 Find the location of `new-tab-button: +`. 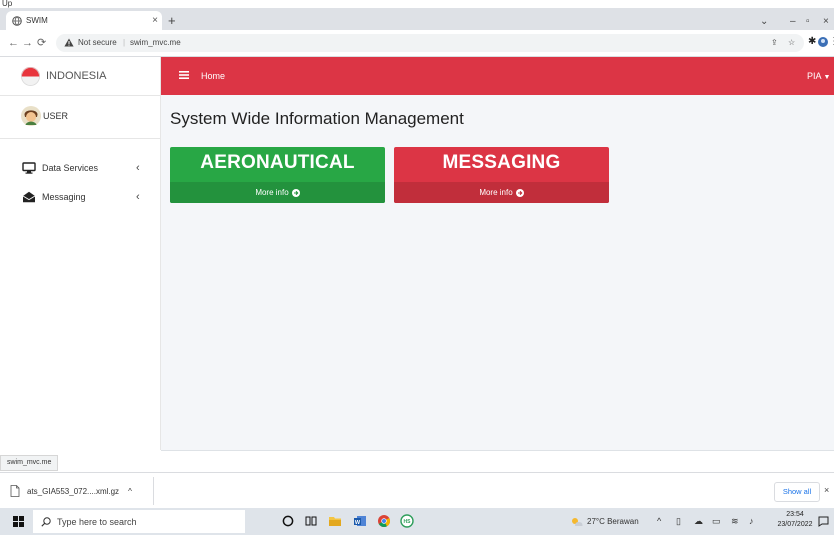

new-tab-button: + is located at coordinates (172, 20).